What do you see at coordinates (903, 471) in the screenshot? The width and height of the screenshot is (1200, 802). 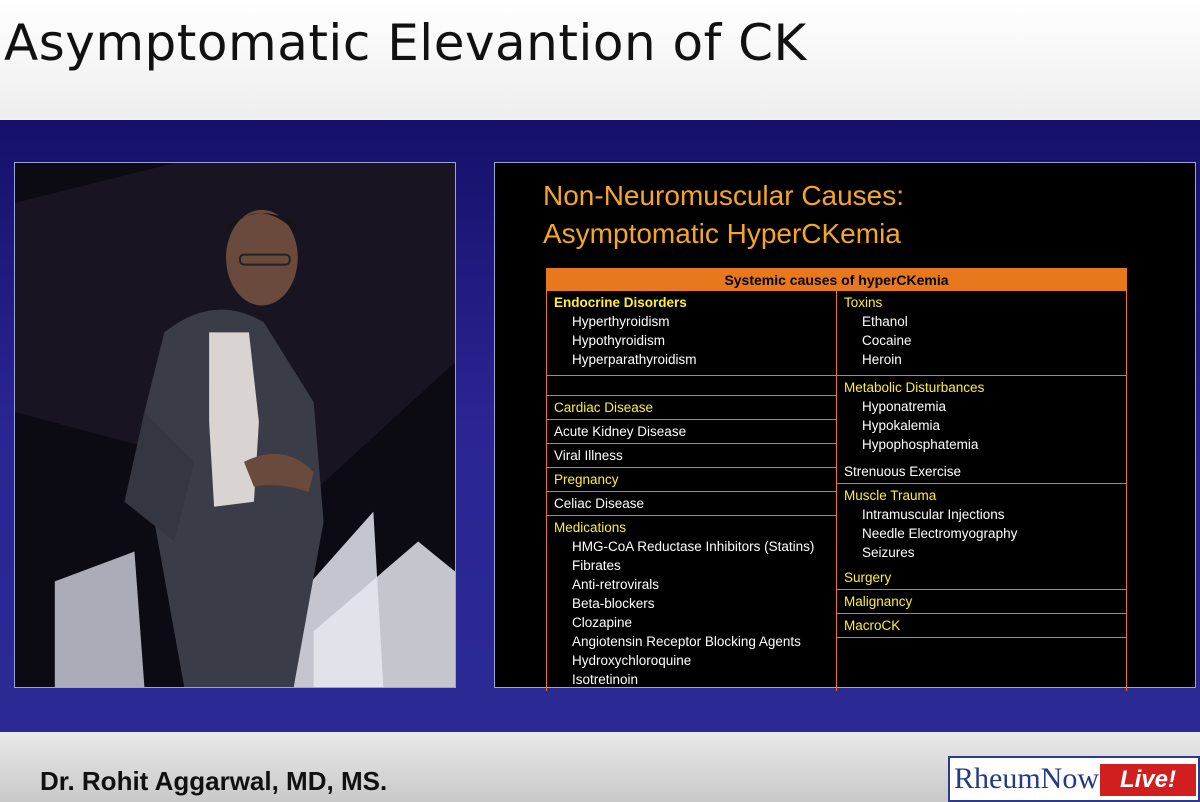 I see `exercise-label: Strenuous Exercise` at bounding box center [903, 471].